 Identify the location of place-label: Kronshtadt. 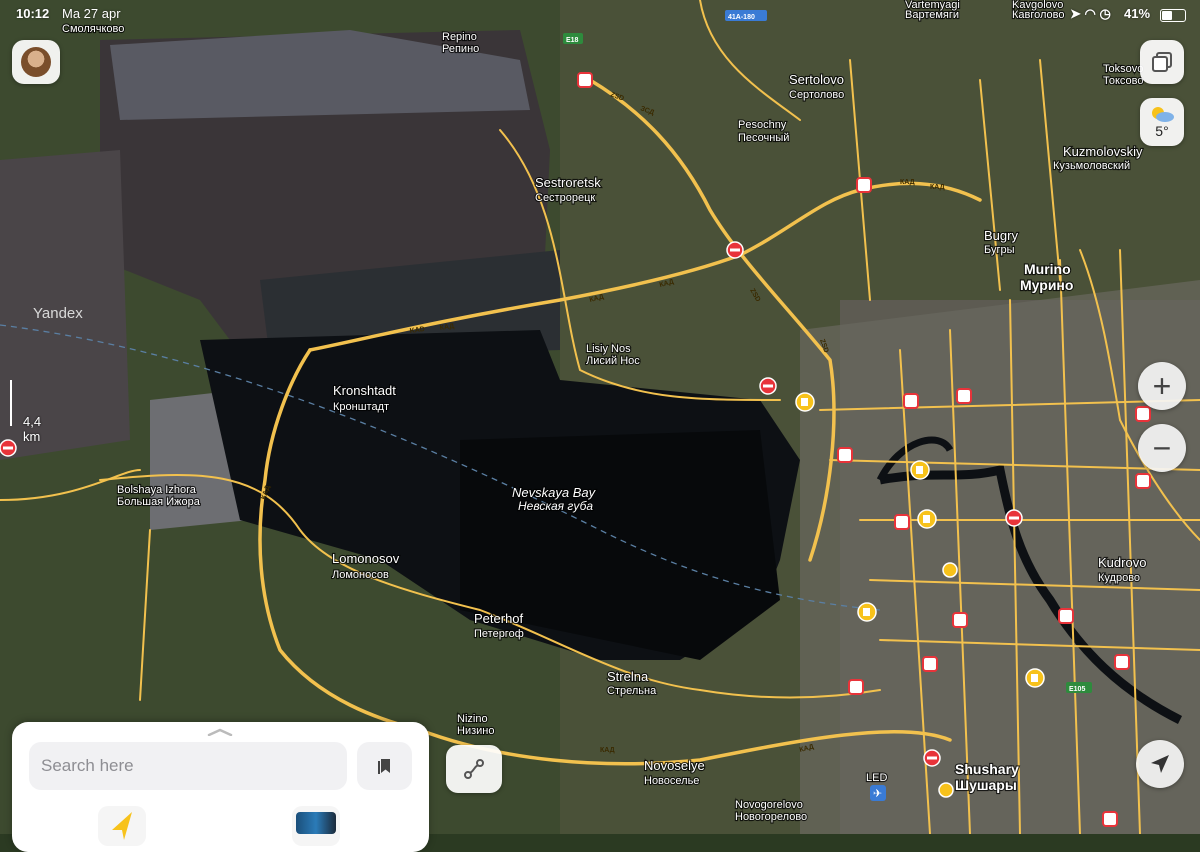
(364, 390).